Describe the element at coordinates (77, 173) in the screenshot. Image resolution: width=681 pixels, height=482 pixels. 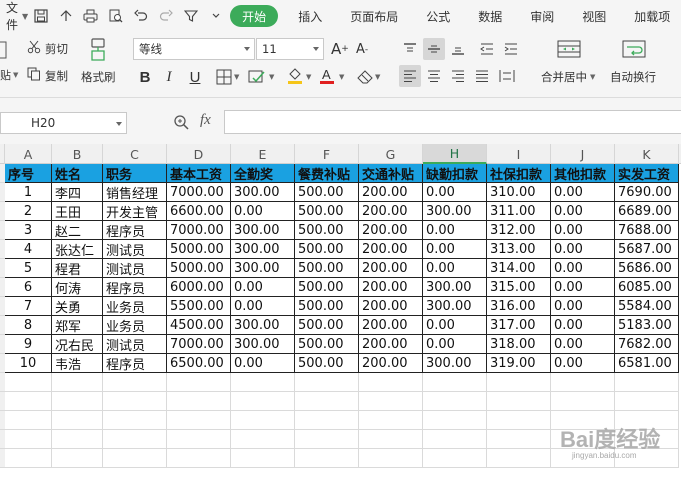
I see `header-cell: 姓名` at that location.